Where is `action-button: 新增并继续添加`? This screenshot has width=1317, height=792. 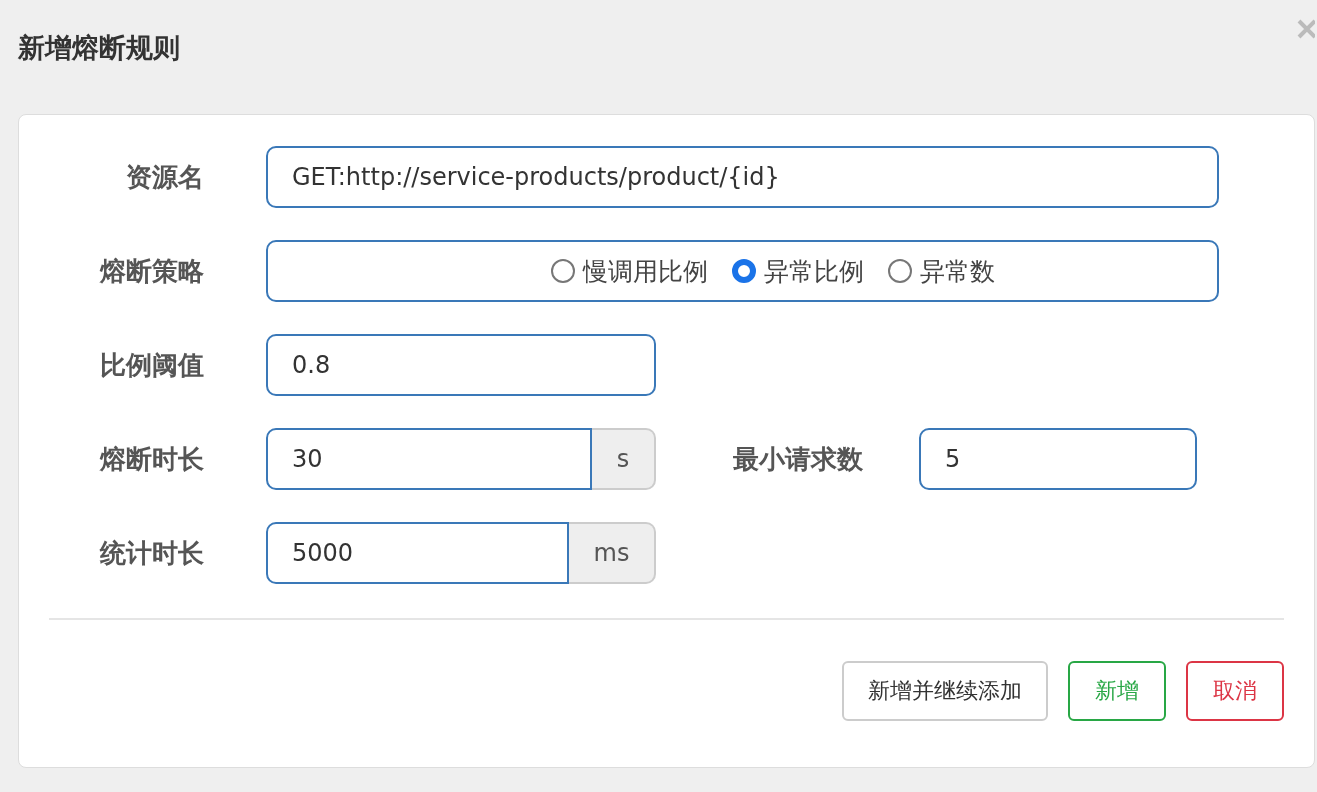
action-button: 新增并继续添加 is located at coordinates (945, 691).